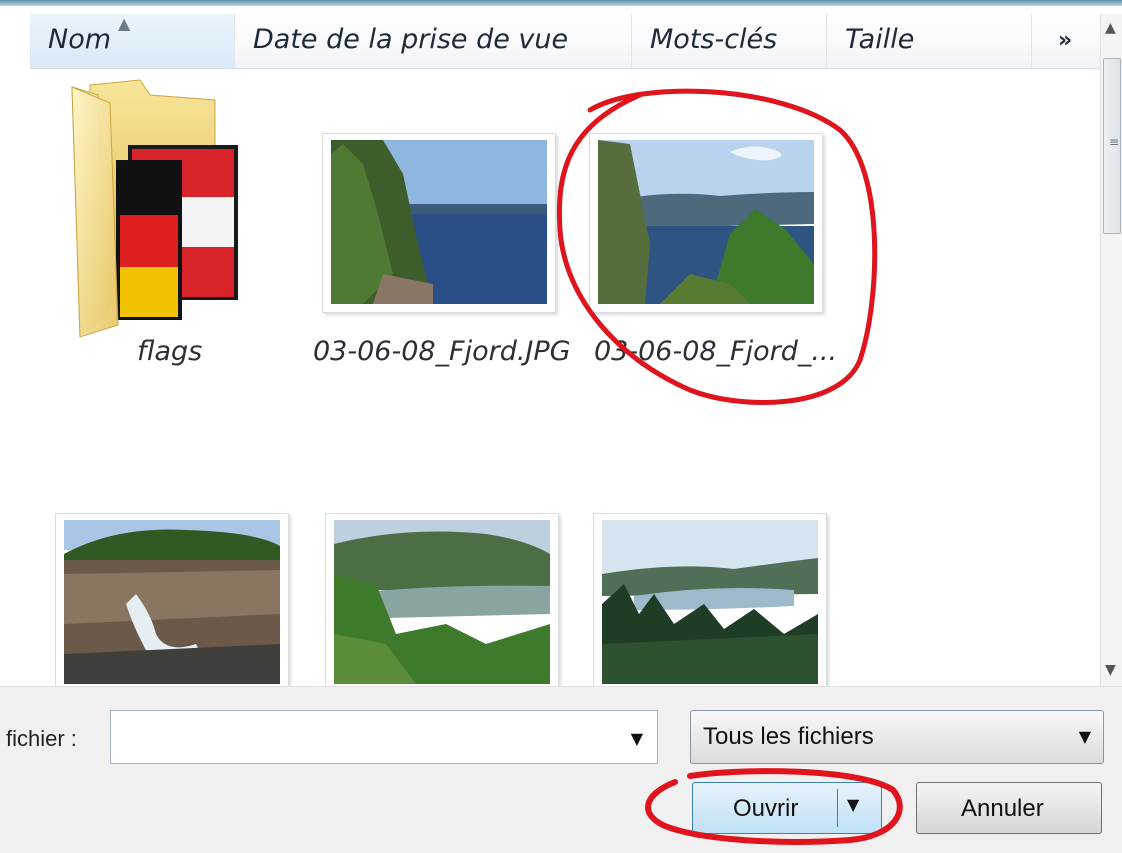 The height and width of the screenshot is (853, 1122). What do you see at coordinates (837, 808) in the screenshot?
I see `split-divider` at bounding box center [837, 808].